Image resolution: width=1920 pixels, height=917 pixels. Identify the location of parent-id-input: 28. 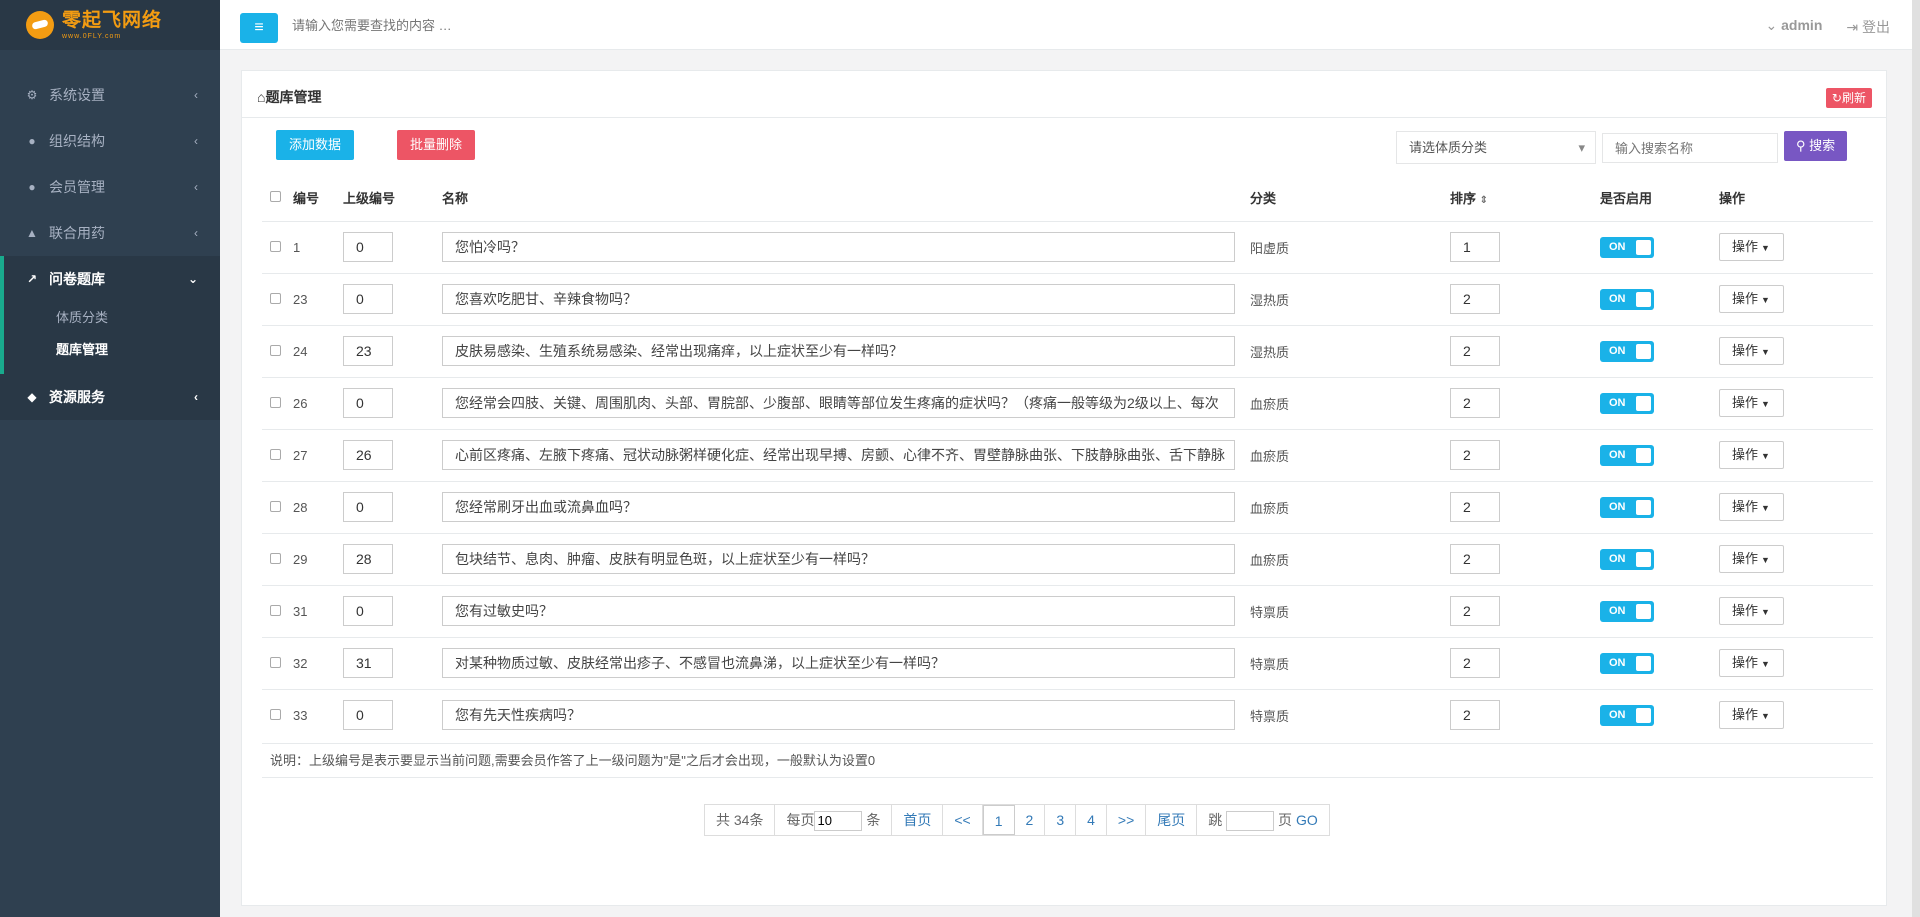
(368, 559).